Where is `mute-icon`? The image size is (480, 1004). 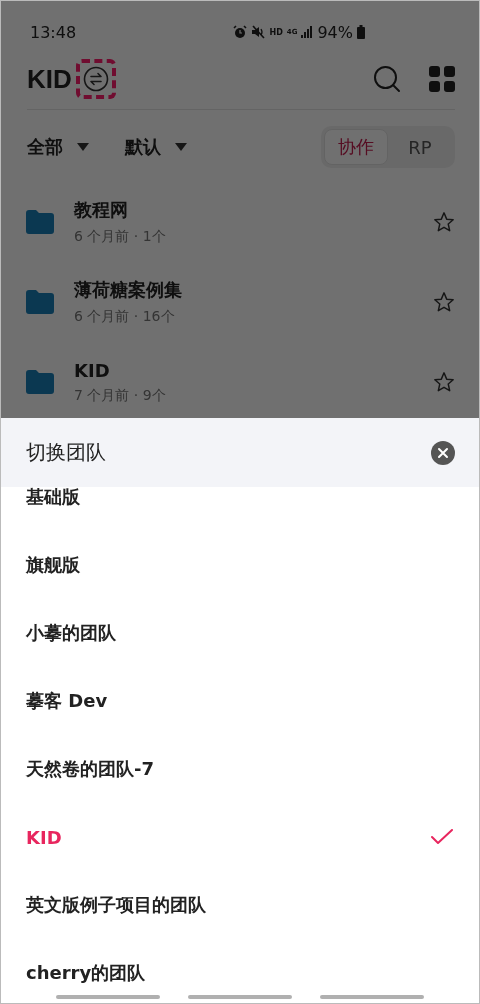 mute-icon is located at coordinates (258, 32).